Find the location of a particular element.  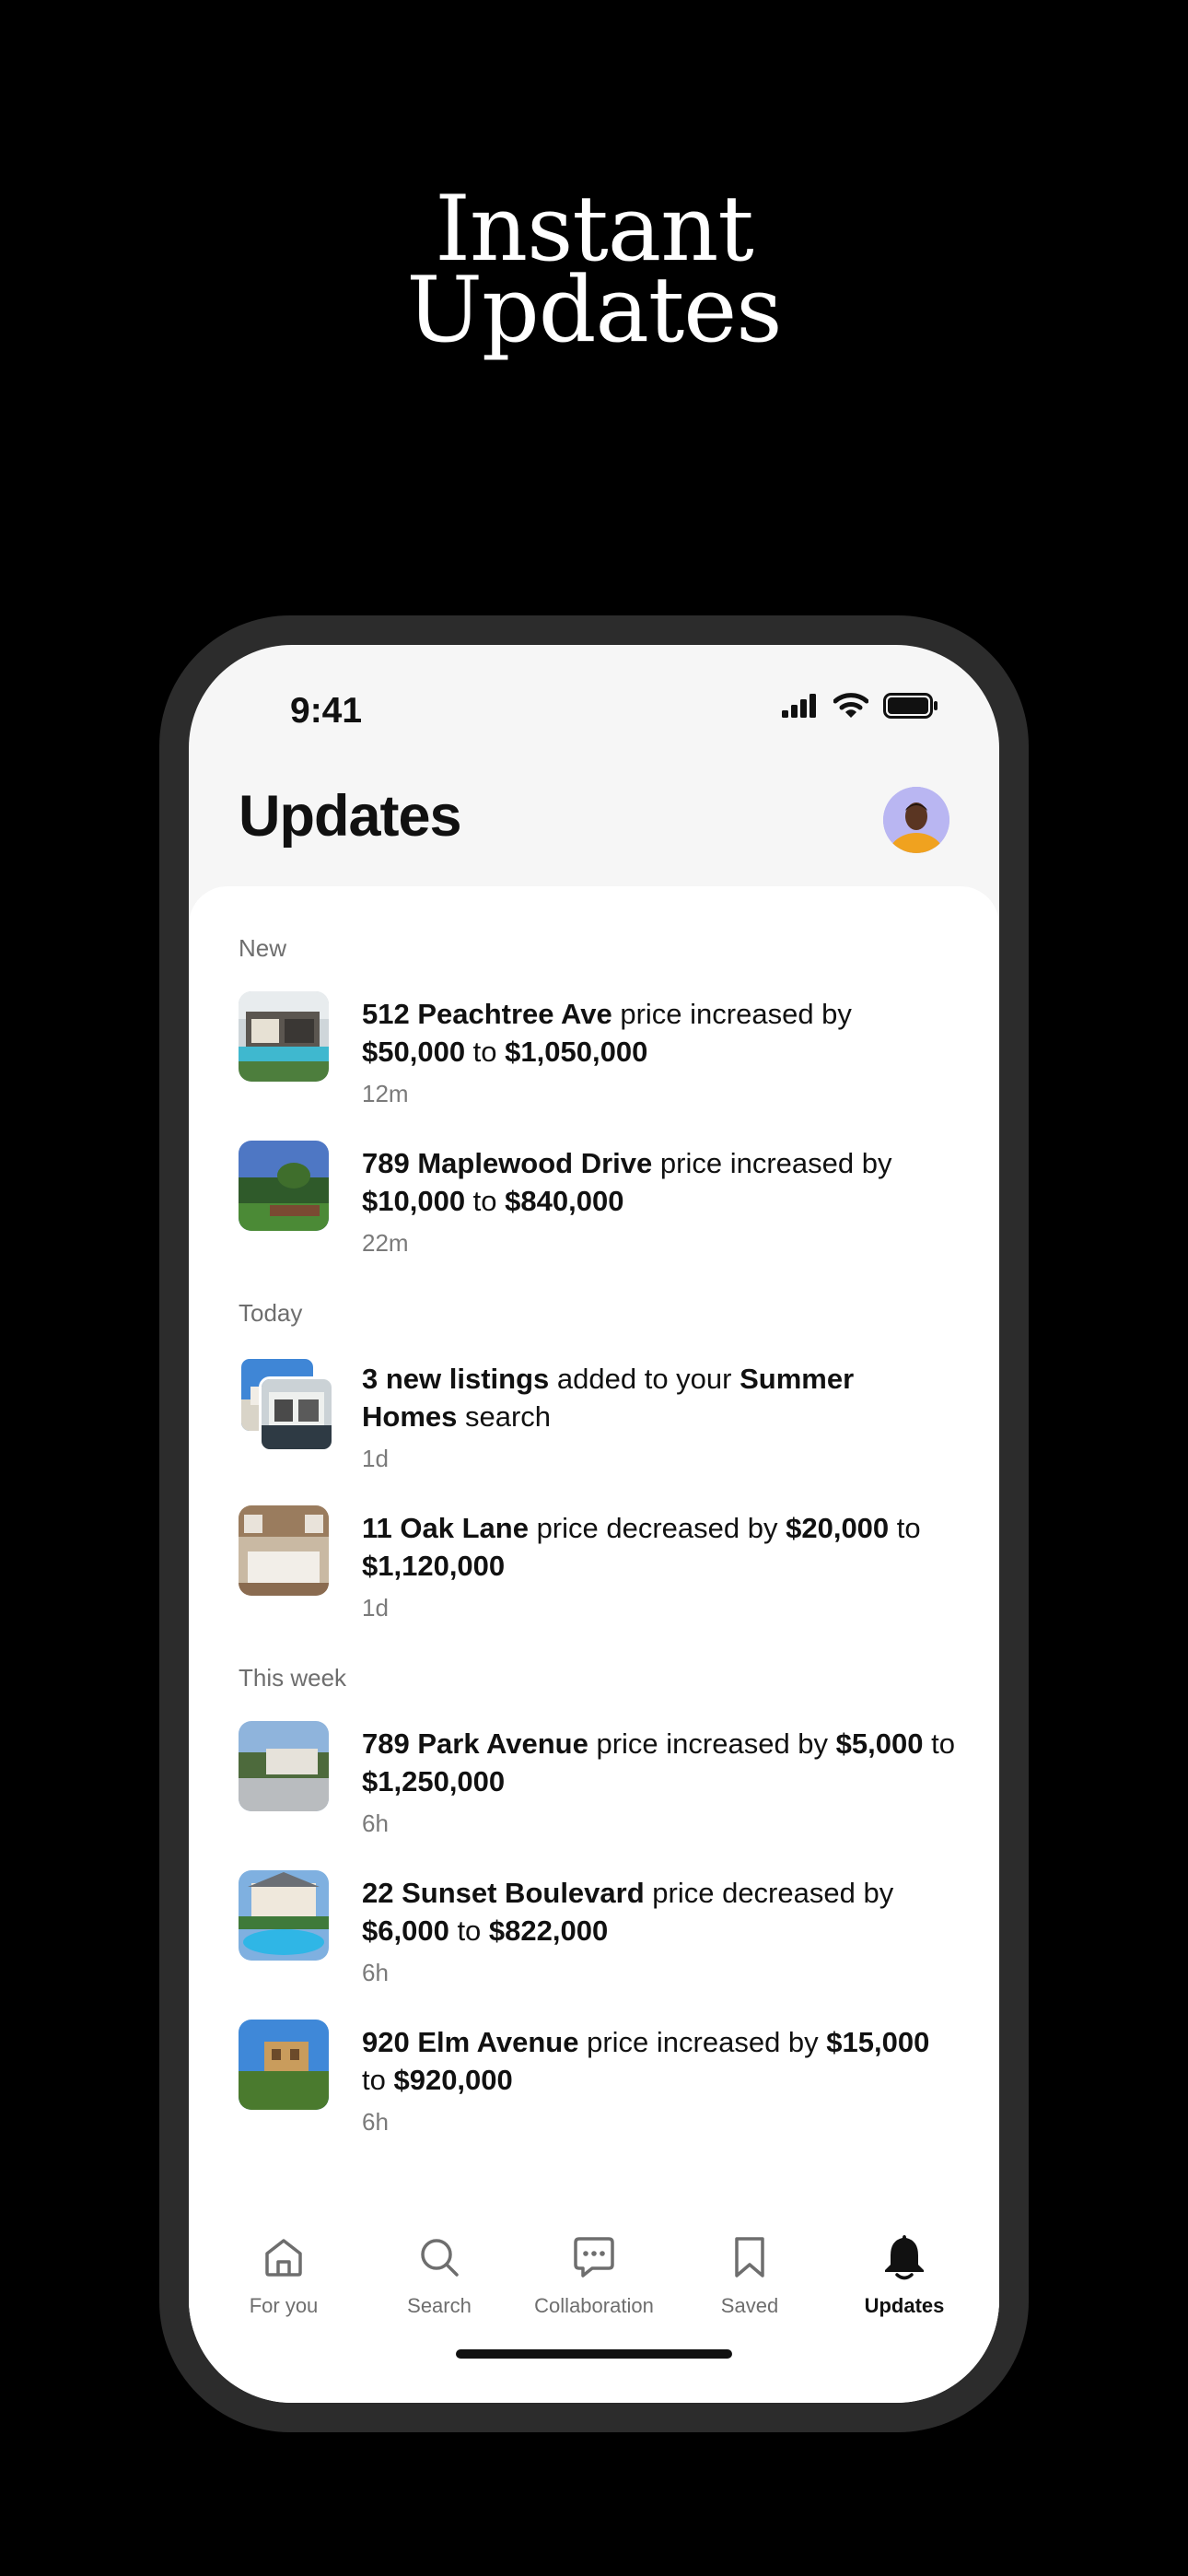

tab-updates: Updates is located at coordinates (904, 2274).